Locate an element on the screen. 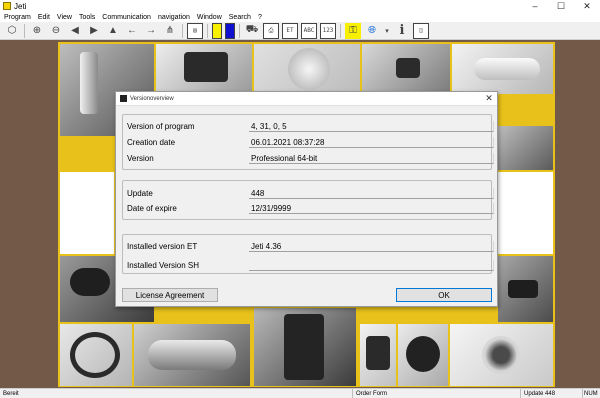  dialog-close-button: ✕ is located at coordinates (489, 98).